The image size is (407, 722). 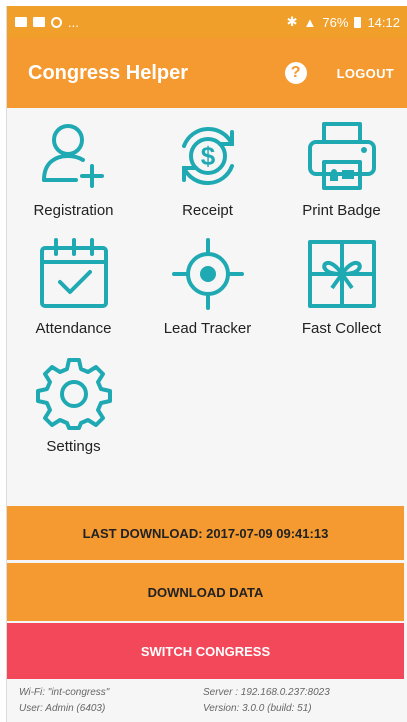 What do you see at coordinates (73, 210) in the screenshot?
I see `tile-label: Registration` at bounding box center [73, 210].